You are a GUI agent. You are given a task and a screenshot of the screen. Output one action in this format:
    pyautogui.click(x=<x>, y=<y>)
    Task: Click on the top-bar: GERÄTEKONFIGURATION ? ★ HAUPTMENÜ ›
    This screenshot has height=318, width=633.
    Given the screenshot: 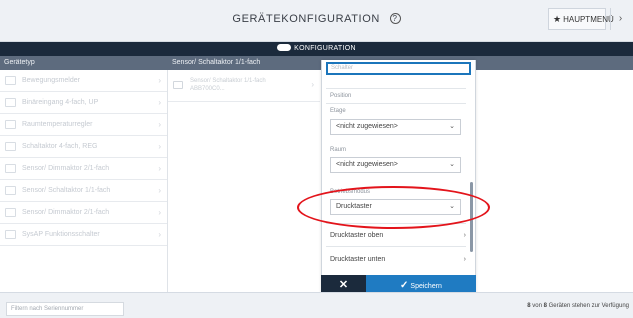 What is the action you would take?
    pyautogui.click(x=316, y=21)
    